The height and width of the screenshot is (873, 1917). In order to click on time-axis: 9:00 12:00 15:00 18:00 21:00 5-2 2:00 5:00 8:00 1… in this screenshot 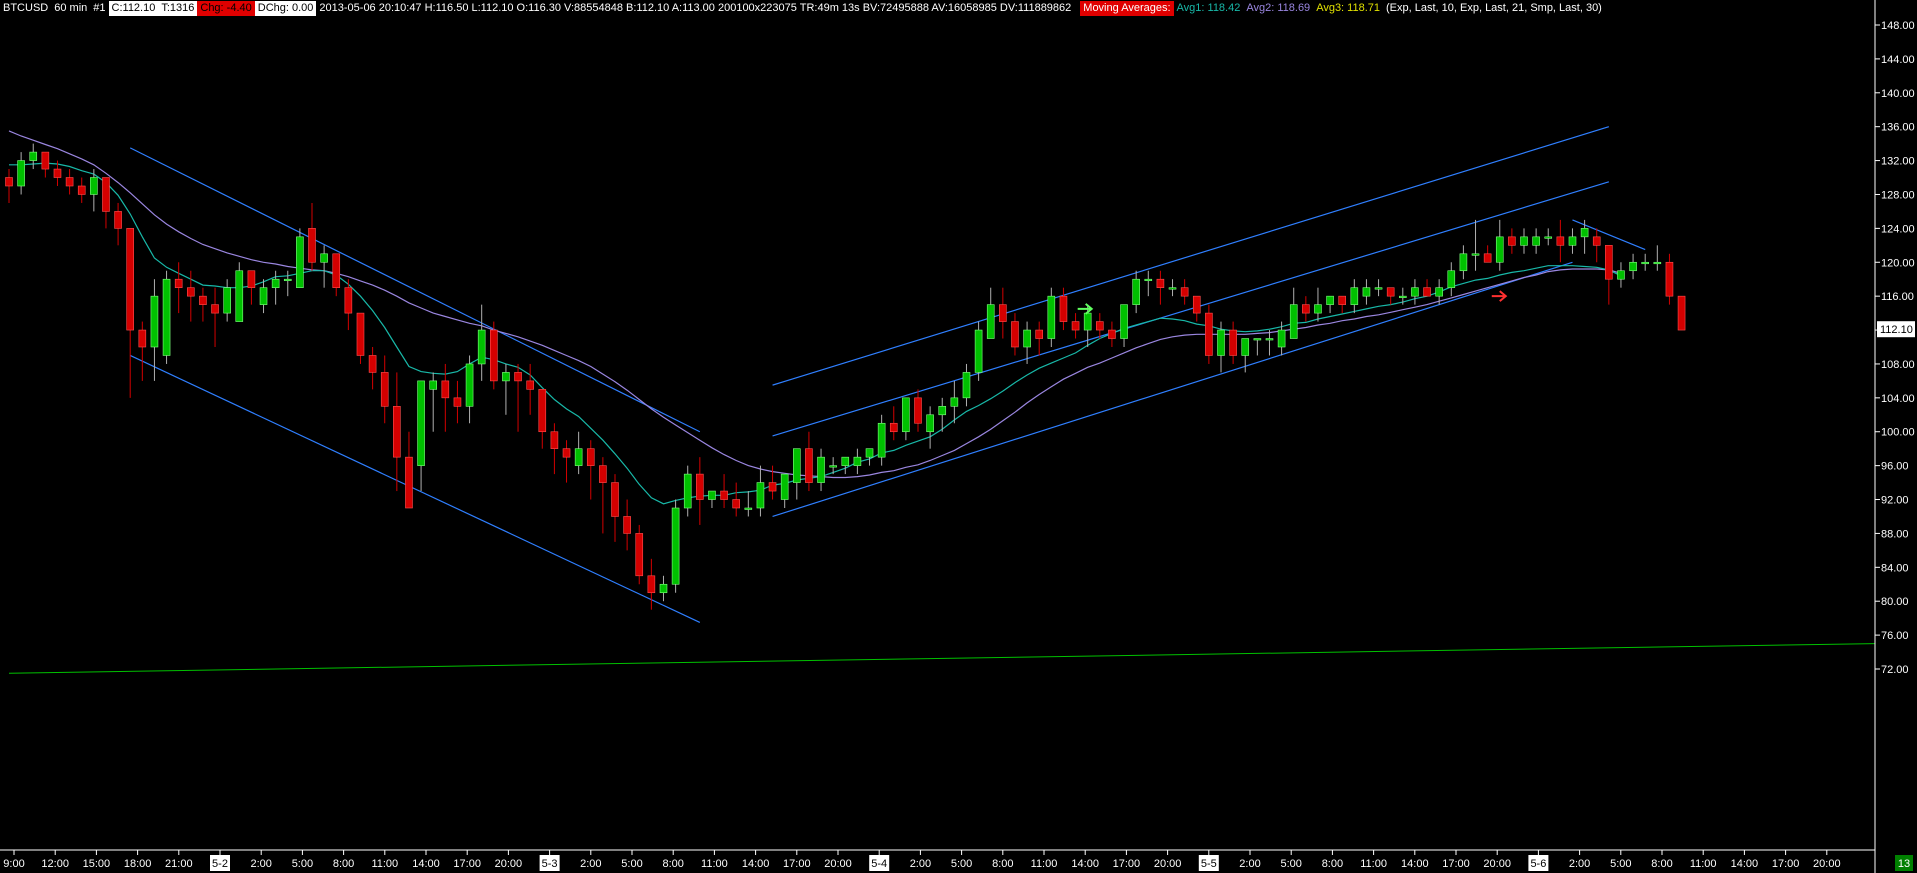, I will do `click(958, 860)`.